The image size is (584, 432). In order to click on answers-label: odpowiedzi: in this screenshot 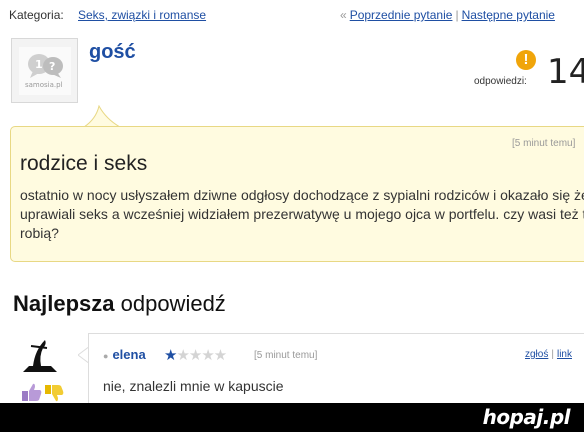, I will do `click(500, 81)`.